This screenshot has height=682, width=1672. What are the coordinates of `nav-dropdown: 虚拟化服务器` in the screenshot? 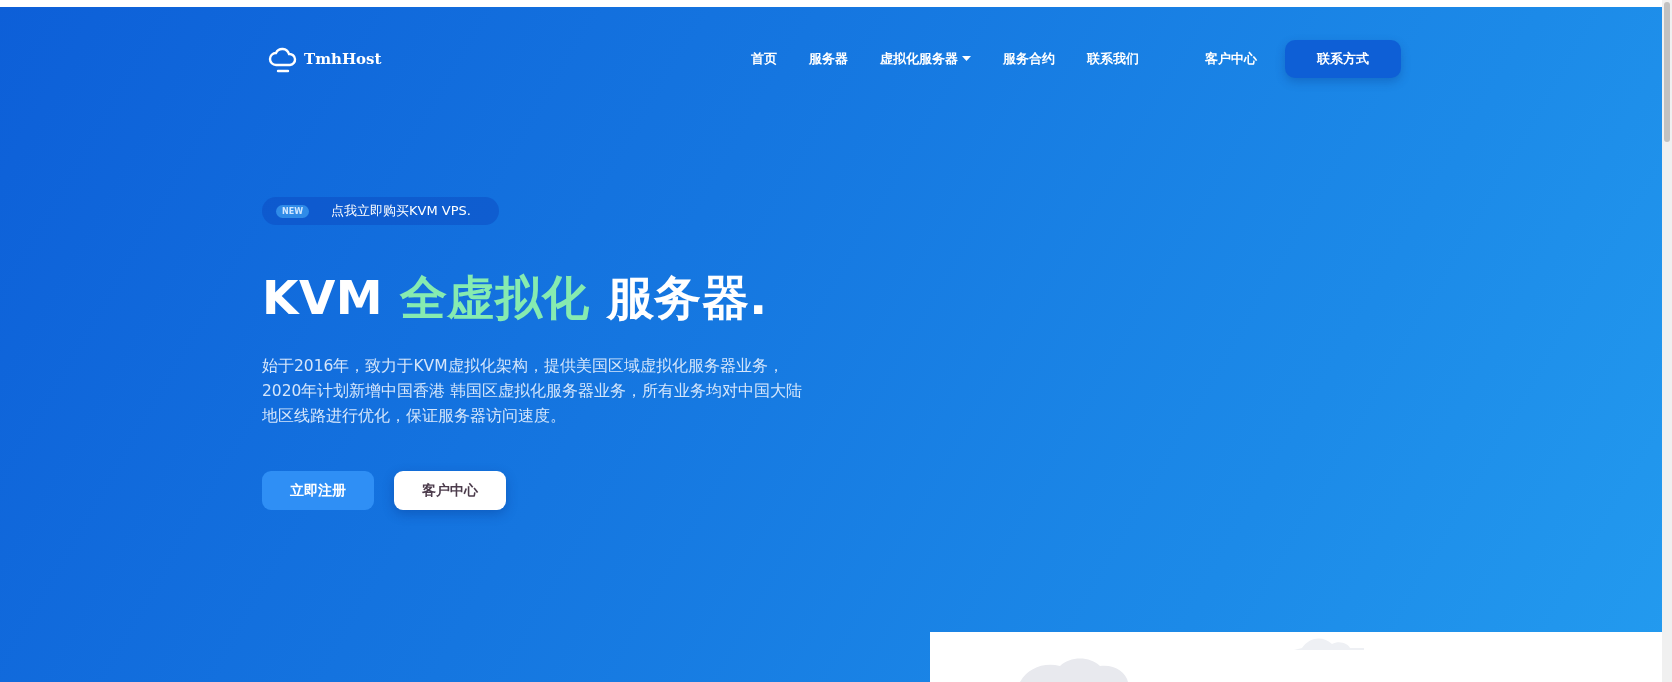 It's located at (925, 58).